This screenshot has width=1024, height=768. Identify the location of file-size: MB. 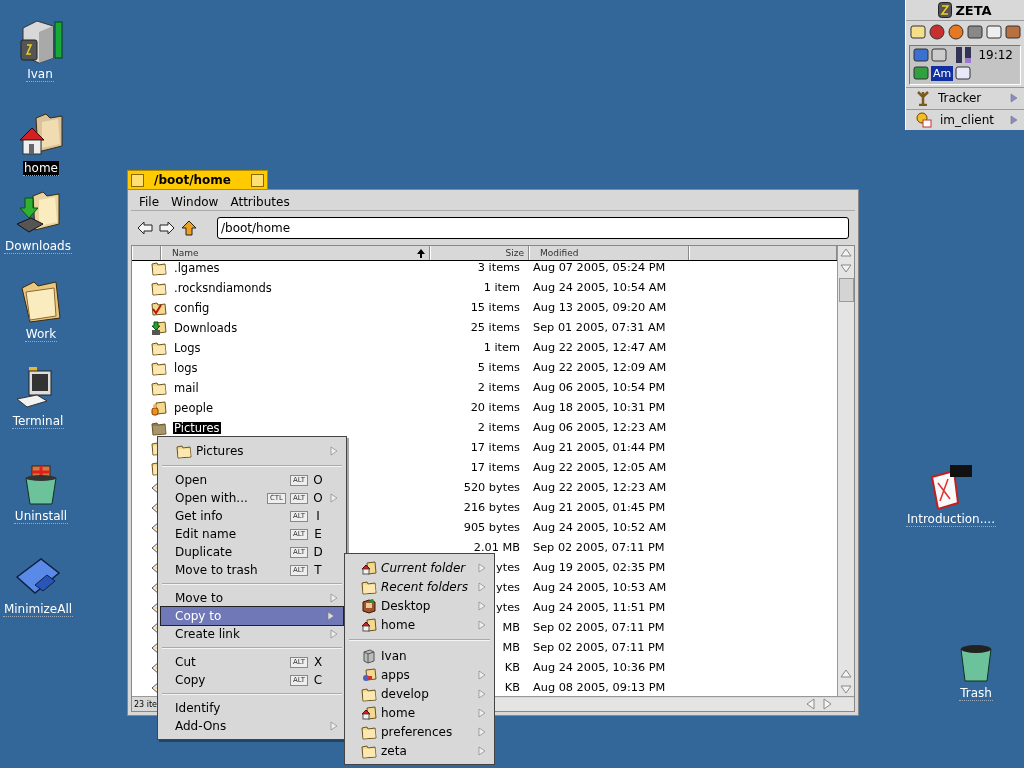
(511, 648).